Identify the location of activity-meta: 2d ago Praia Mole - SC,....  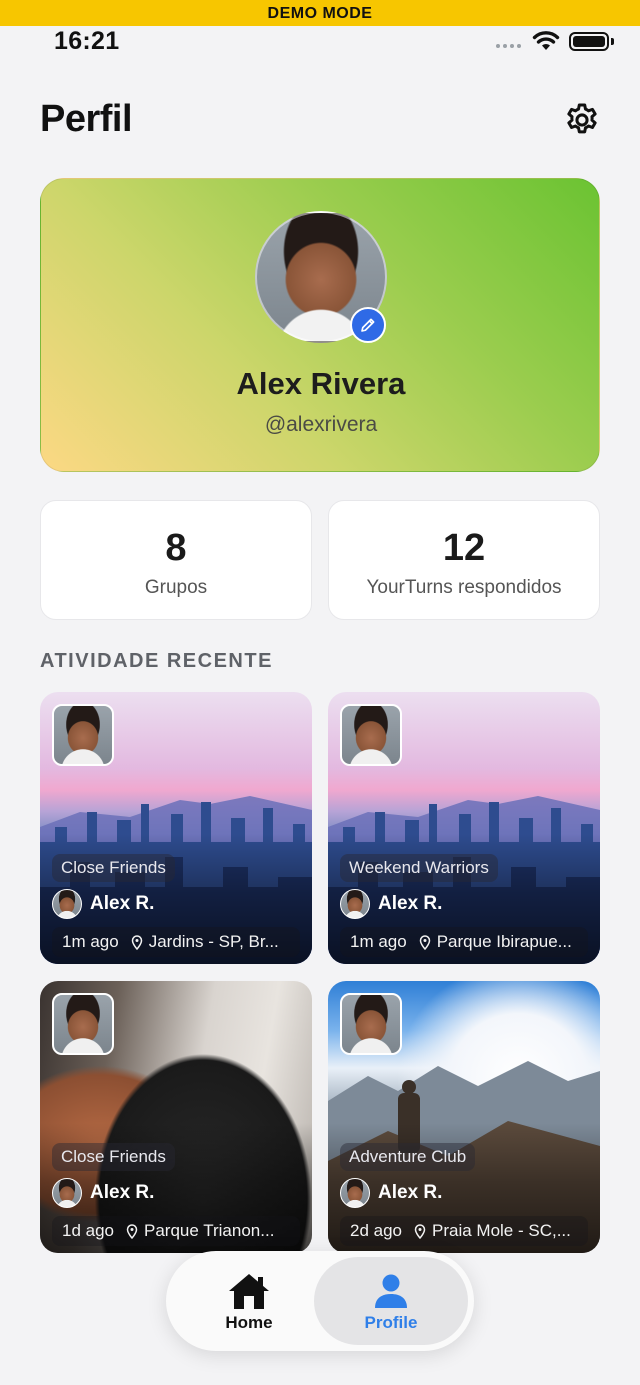
(464, 1231).